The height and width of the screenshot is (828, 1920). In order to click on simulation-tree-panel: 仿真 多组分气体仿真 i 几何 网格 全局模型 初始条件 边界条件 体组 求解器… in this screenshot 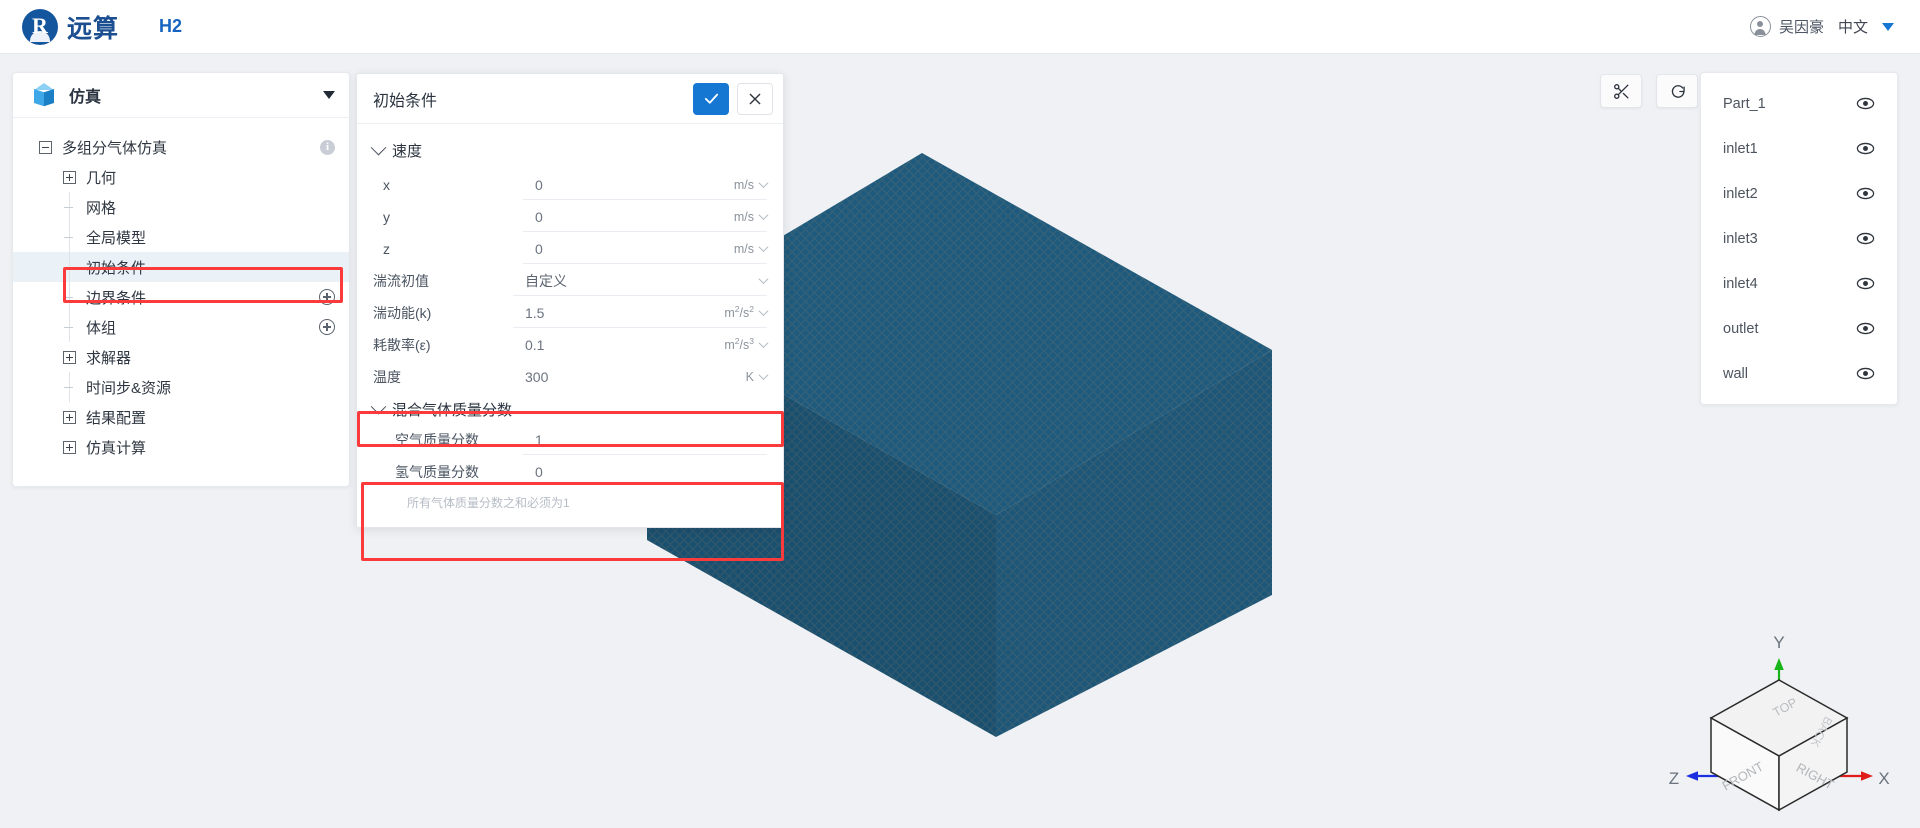, I will do `click(181, 279)`.